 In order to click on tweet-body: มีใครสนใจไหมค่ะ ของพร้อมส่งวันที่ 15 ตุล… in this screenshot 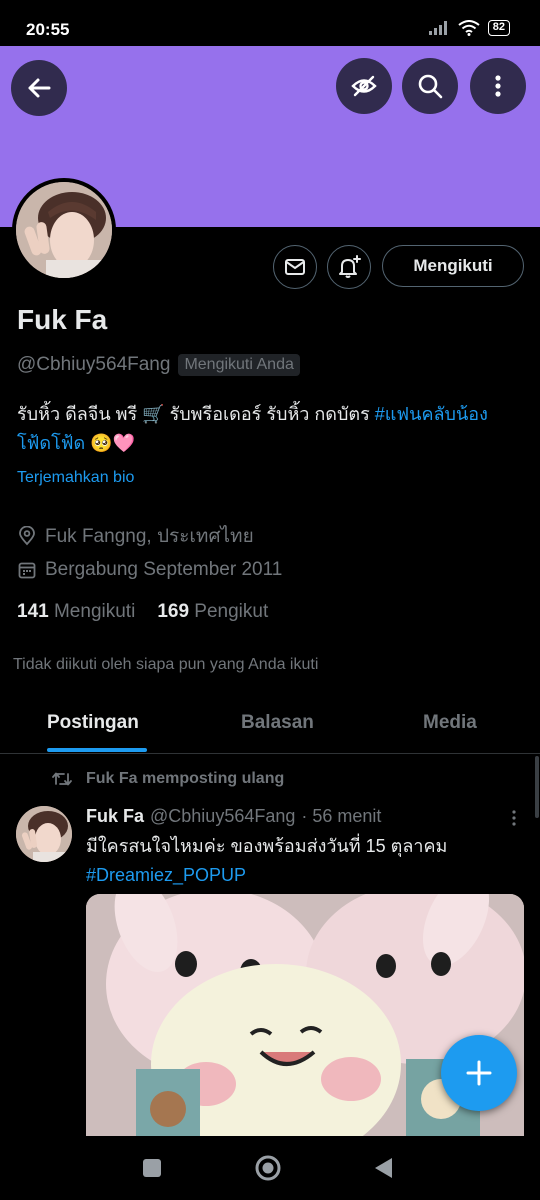, I will do `click(267, 846)`.